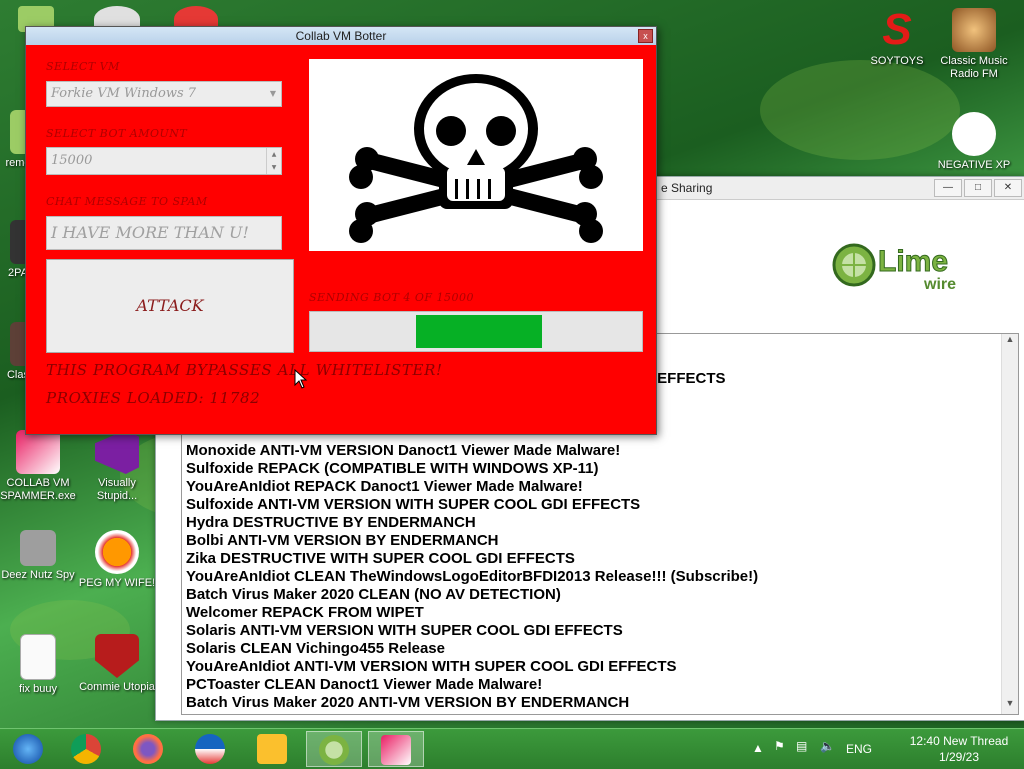 The height and width of the screenshot is (769, 1024). I want to click on language-indicator: ENG, so click(859, 749).